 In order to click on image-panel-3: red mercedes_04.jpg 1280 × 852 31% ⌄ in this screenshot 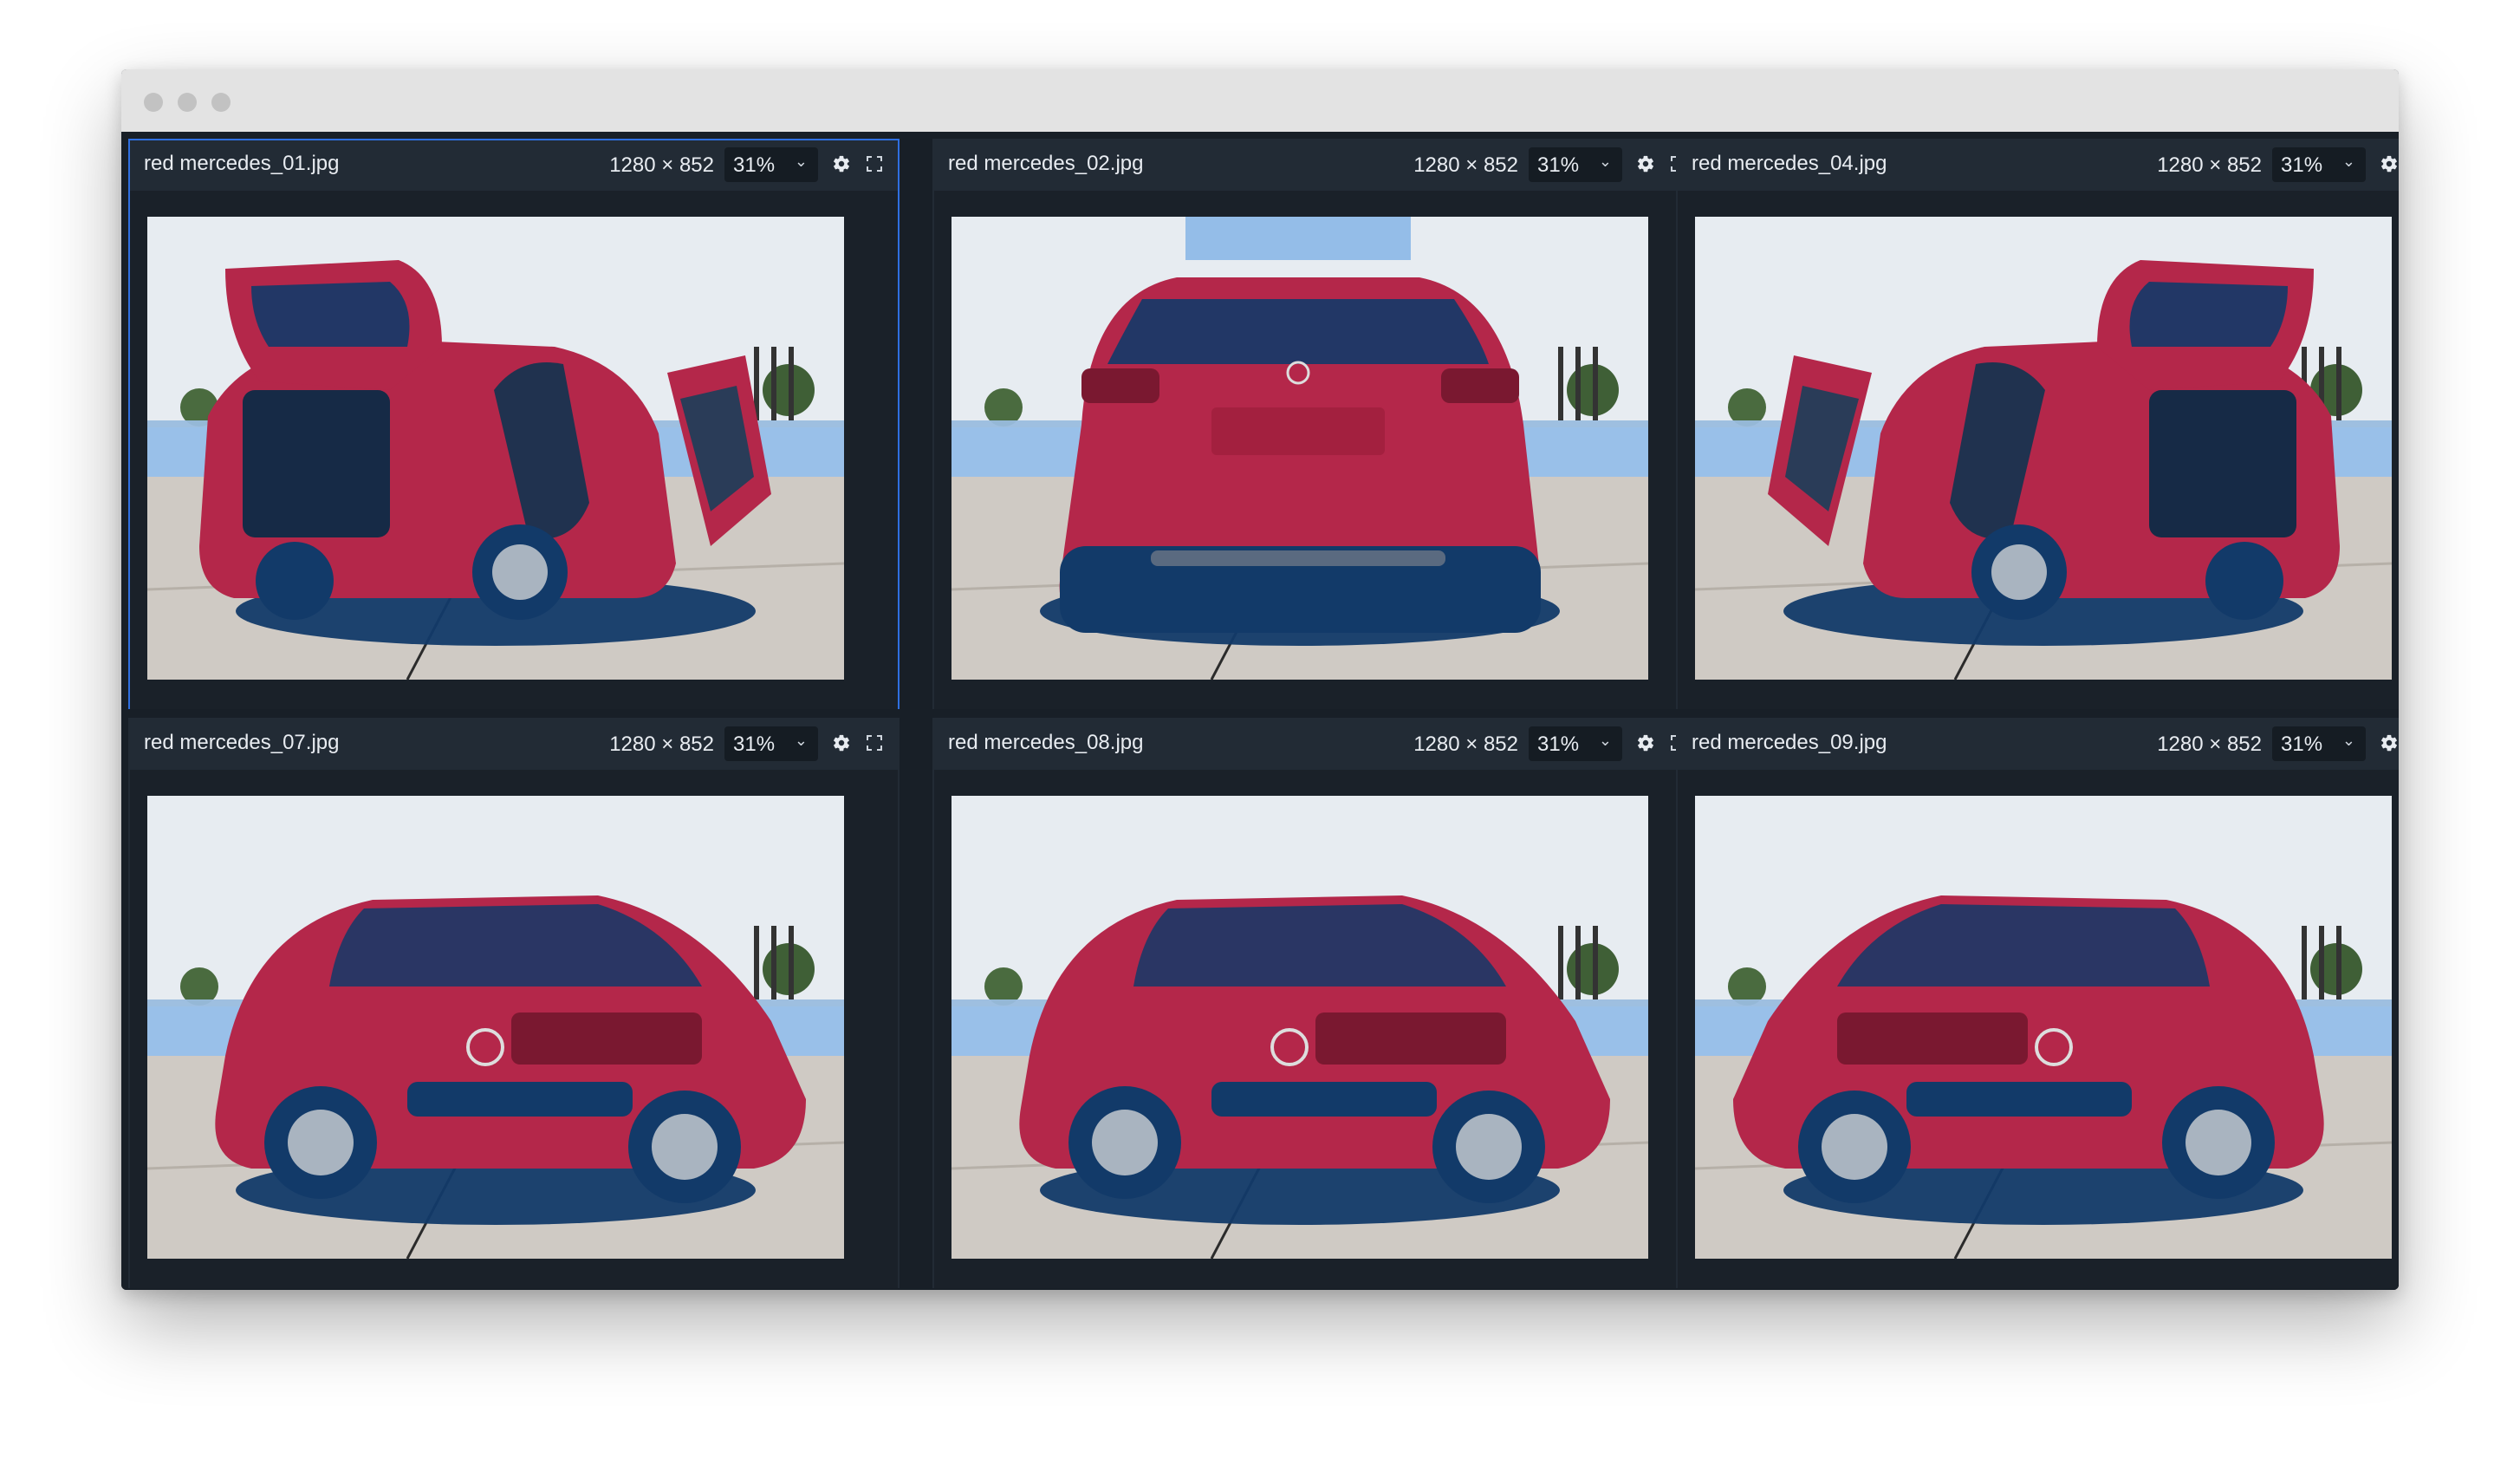, I will do `click(2037, 424)`.